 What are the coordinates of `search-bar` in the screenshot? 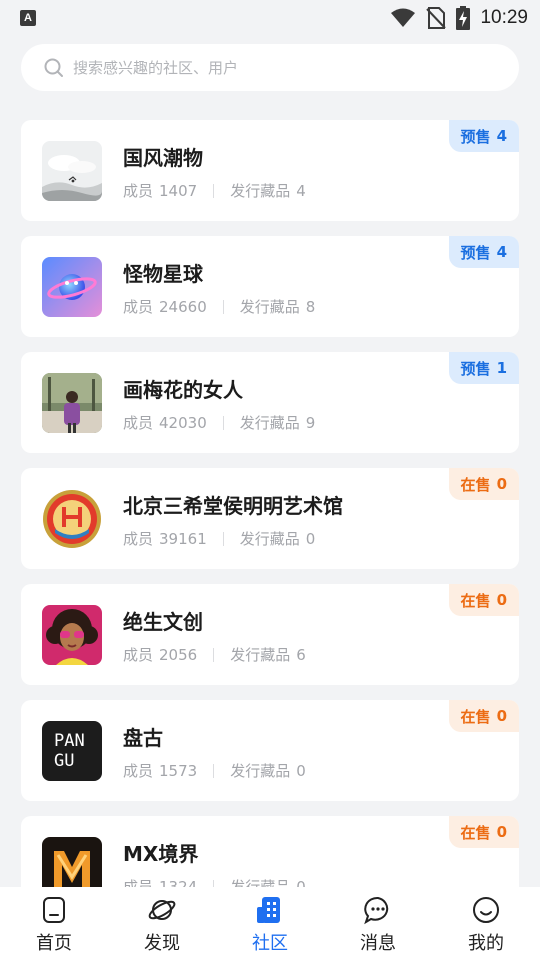 It's located at (270, 67).